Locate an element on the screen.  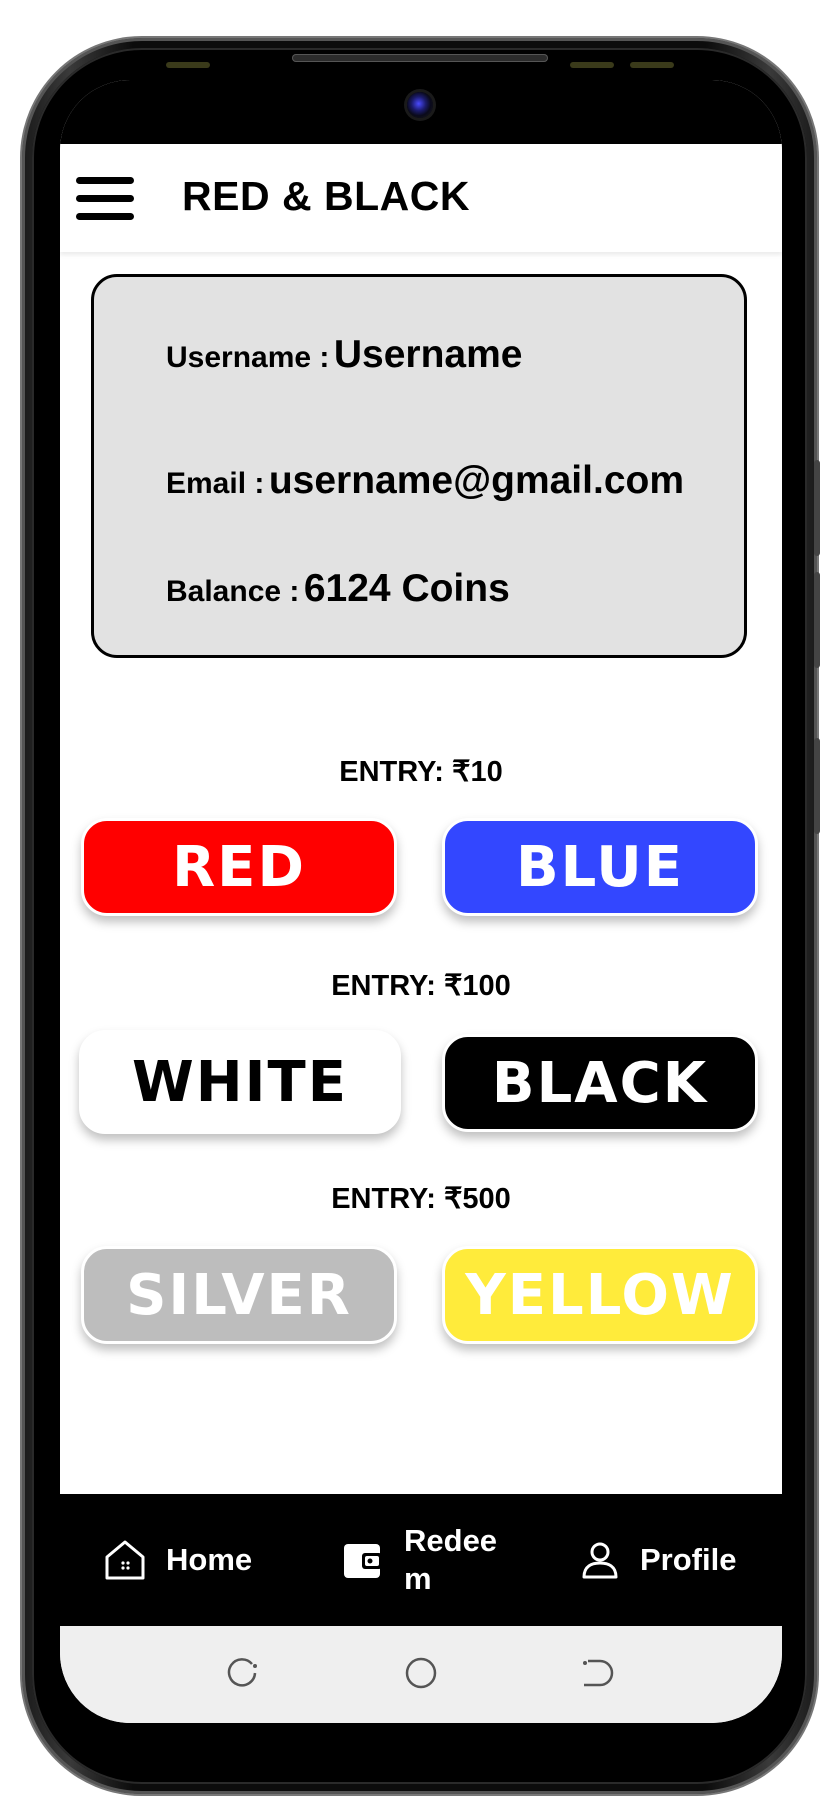
blue-button: BLUE is located at coordinates (600, 867).